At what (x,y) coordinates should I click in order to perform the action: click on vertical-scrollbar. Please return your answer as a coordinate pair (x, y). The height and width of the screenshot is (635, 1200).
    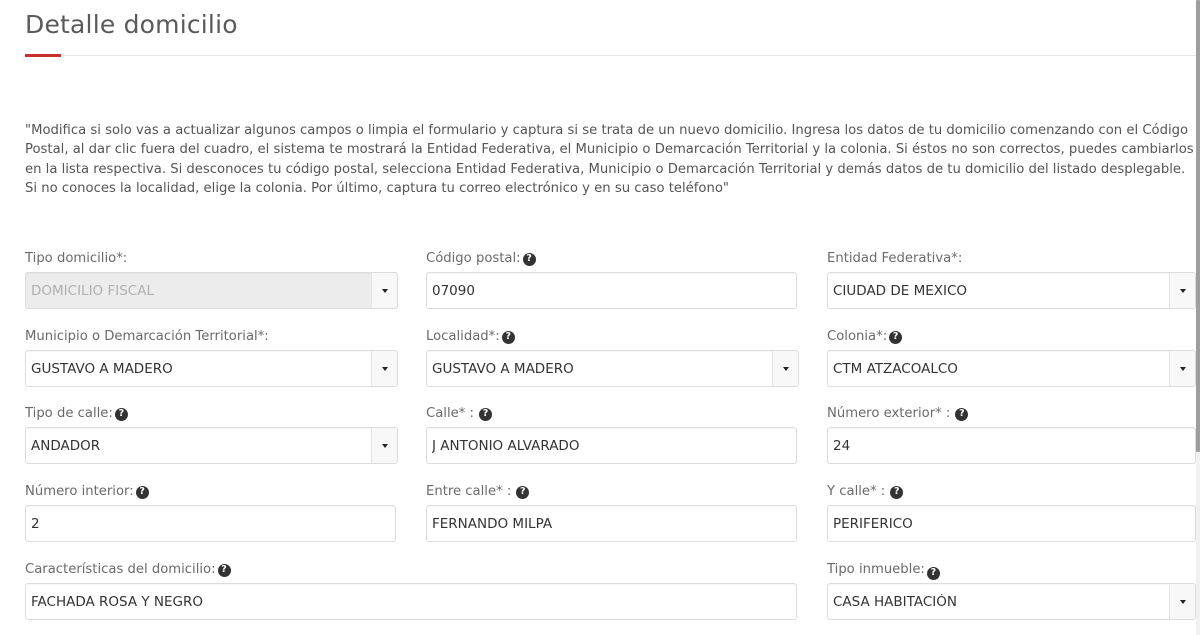
    Looking at the image, I should click on (1198, 317).